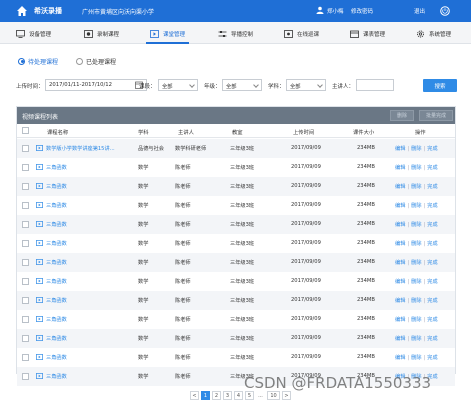 The image size is (471, 402). Describe the element at coordinates (101, 33) in the screenshot. I see `nav-record-course: 录制课程` at that location.